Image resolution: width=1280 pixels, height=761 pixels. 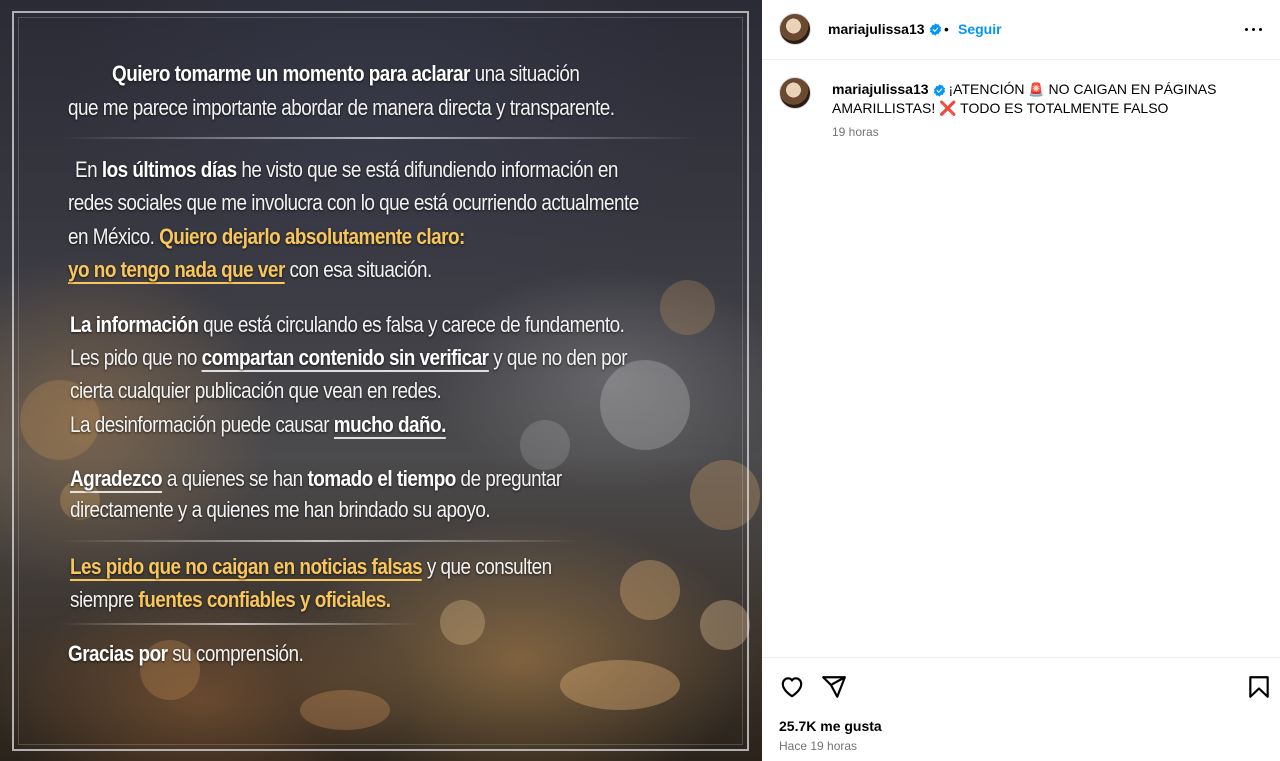 I want to click on text-bold: tomado el tiempo, so click(x=381, y=478).